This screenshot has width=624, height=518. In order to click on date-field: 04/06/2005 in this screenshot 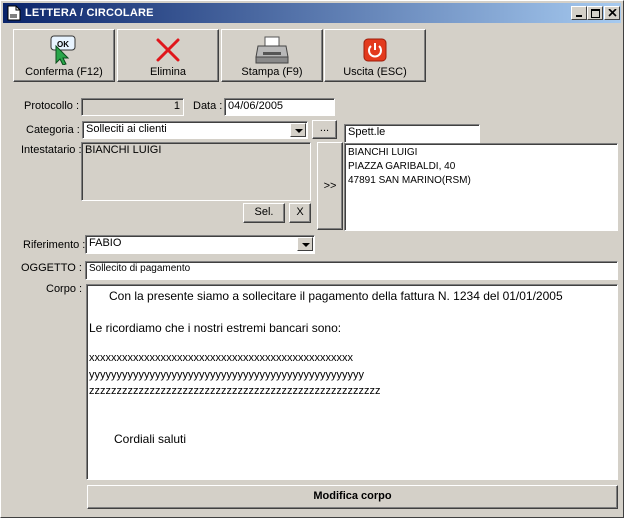, I will do `click(279, 107)`.